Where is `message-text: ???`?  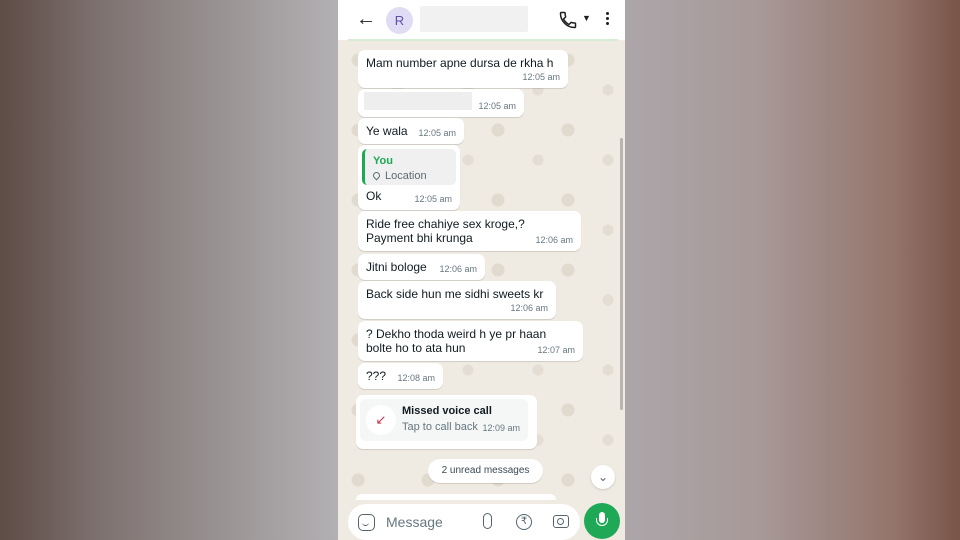 message-text: ??? is located at coordinates (376, 376).